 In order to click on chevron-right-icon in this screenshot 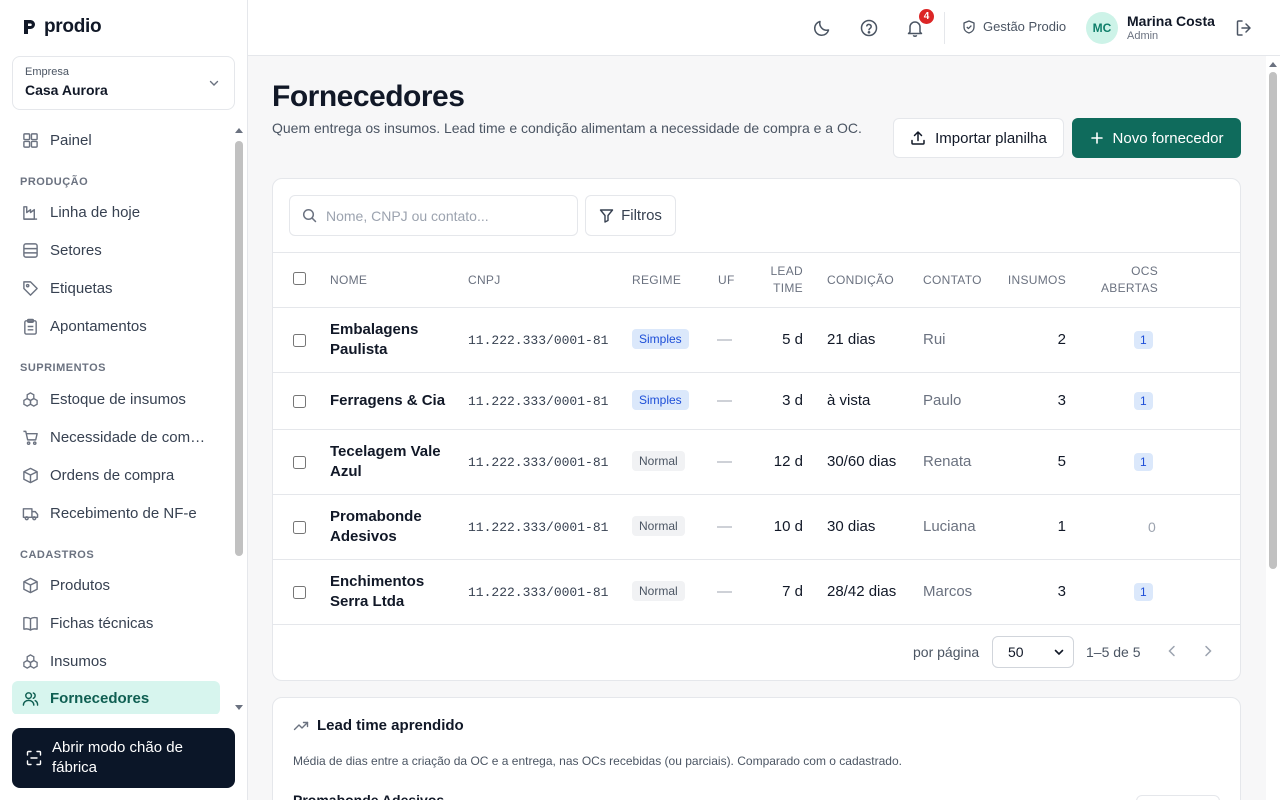, I will do `click(1208, 651)`.